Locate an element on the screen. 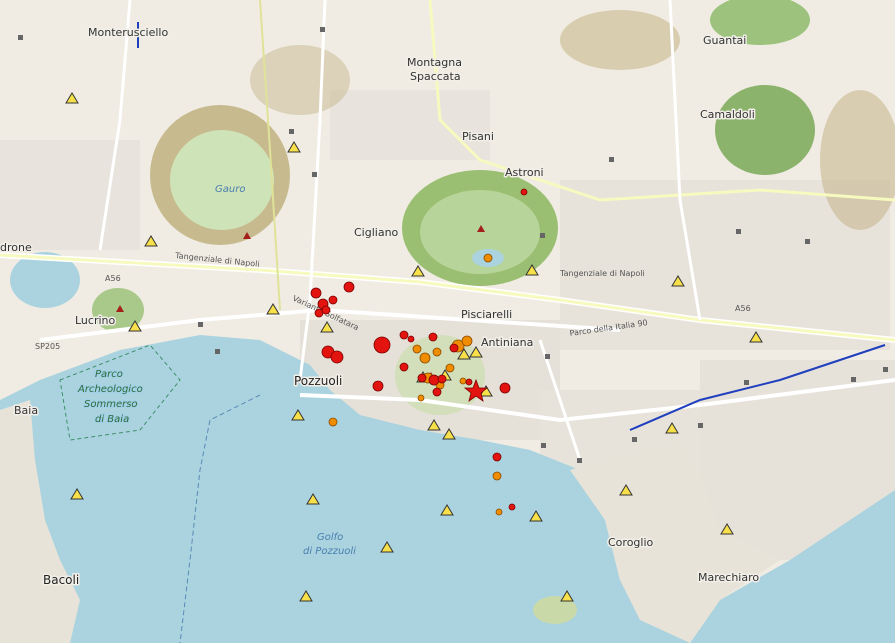 This screenshot has height=643, width=895. label-montagna-spaccata-1: Montagna is located at coordinates (434, 62).